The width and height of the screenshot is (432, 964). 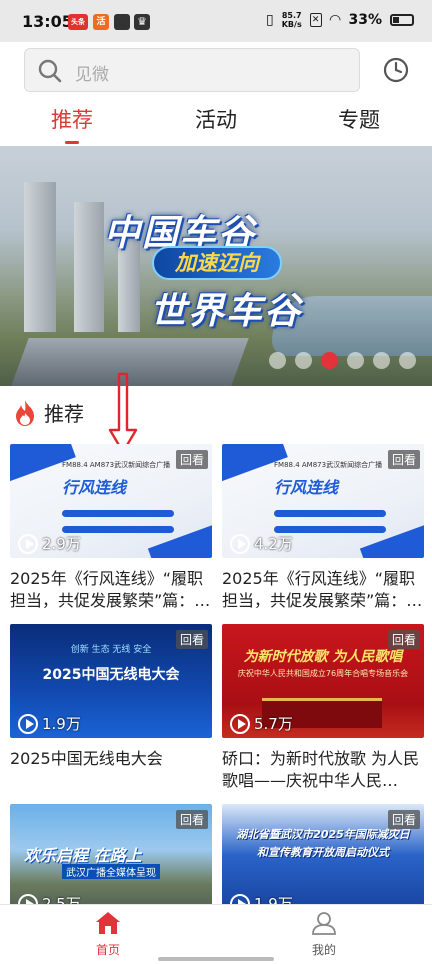 What do you see at coordinates (25, 412) in the screenshot?
I see `fire-icon` at bounding box center [25, 412].